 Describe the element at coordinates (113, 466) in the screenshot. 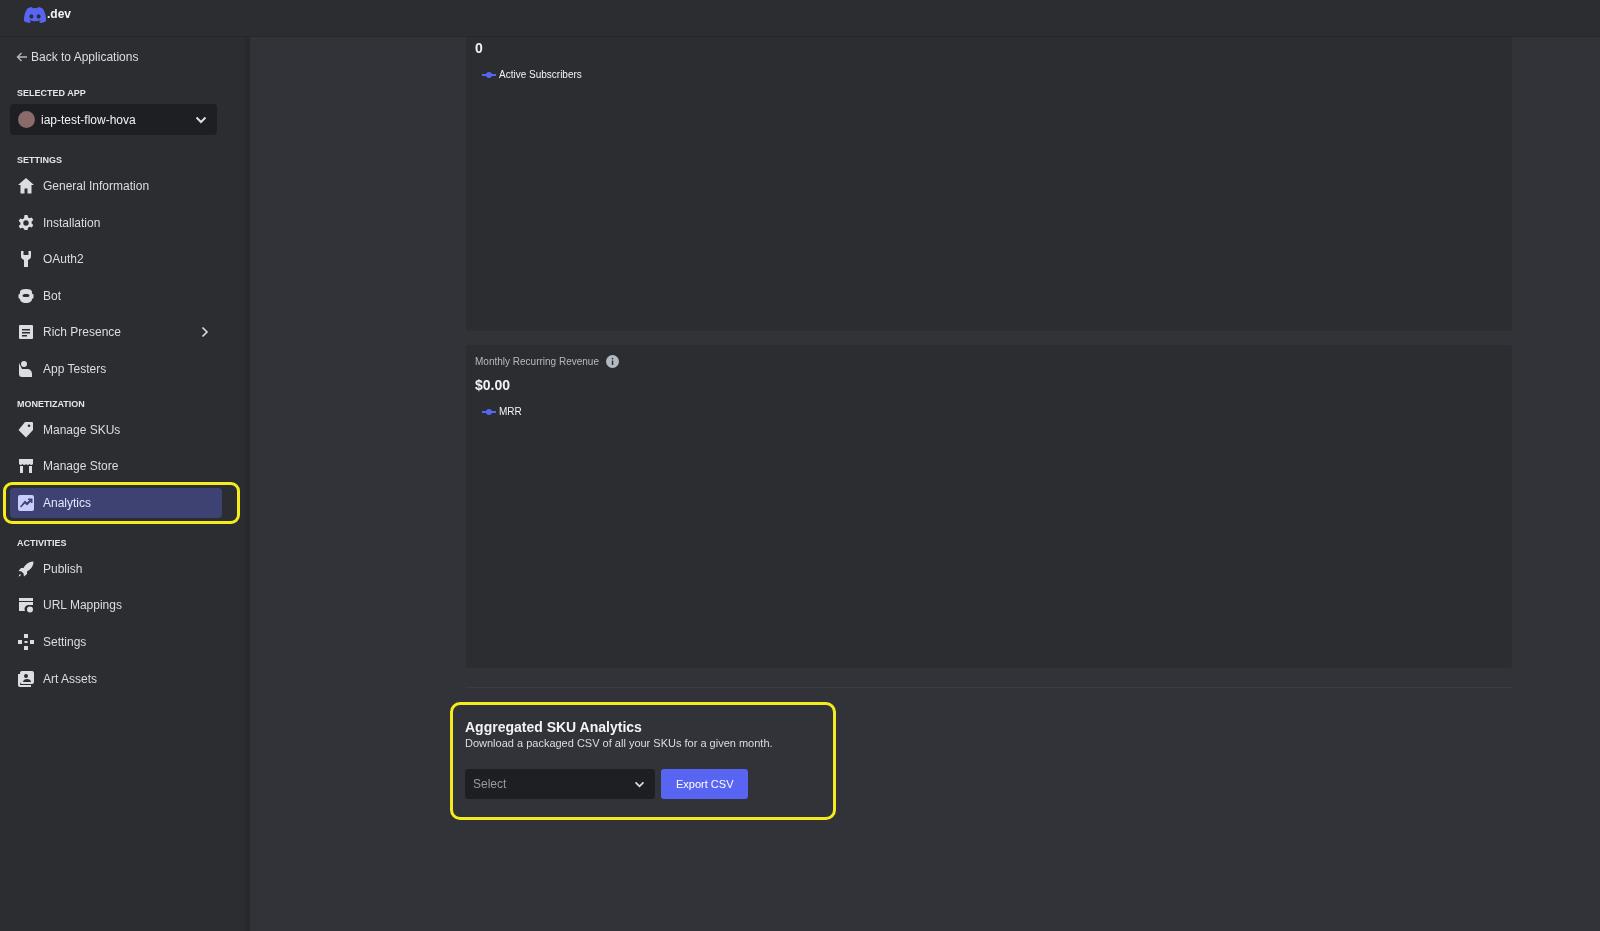

I see `sidebar-item: Manage Store` at that location.